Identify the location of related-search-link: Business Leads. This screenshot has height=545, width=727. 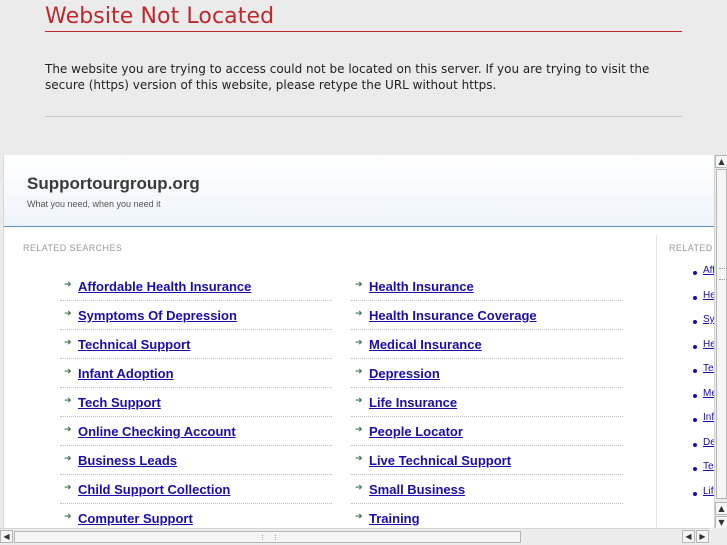
(127, 460).